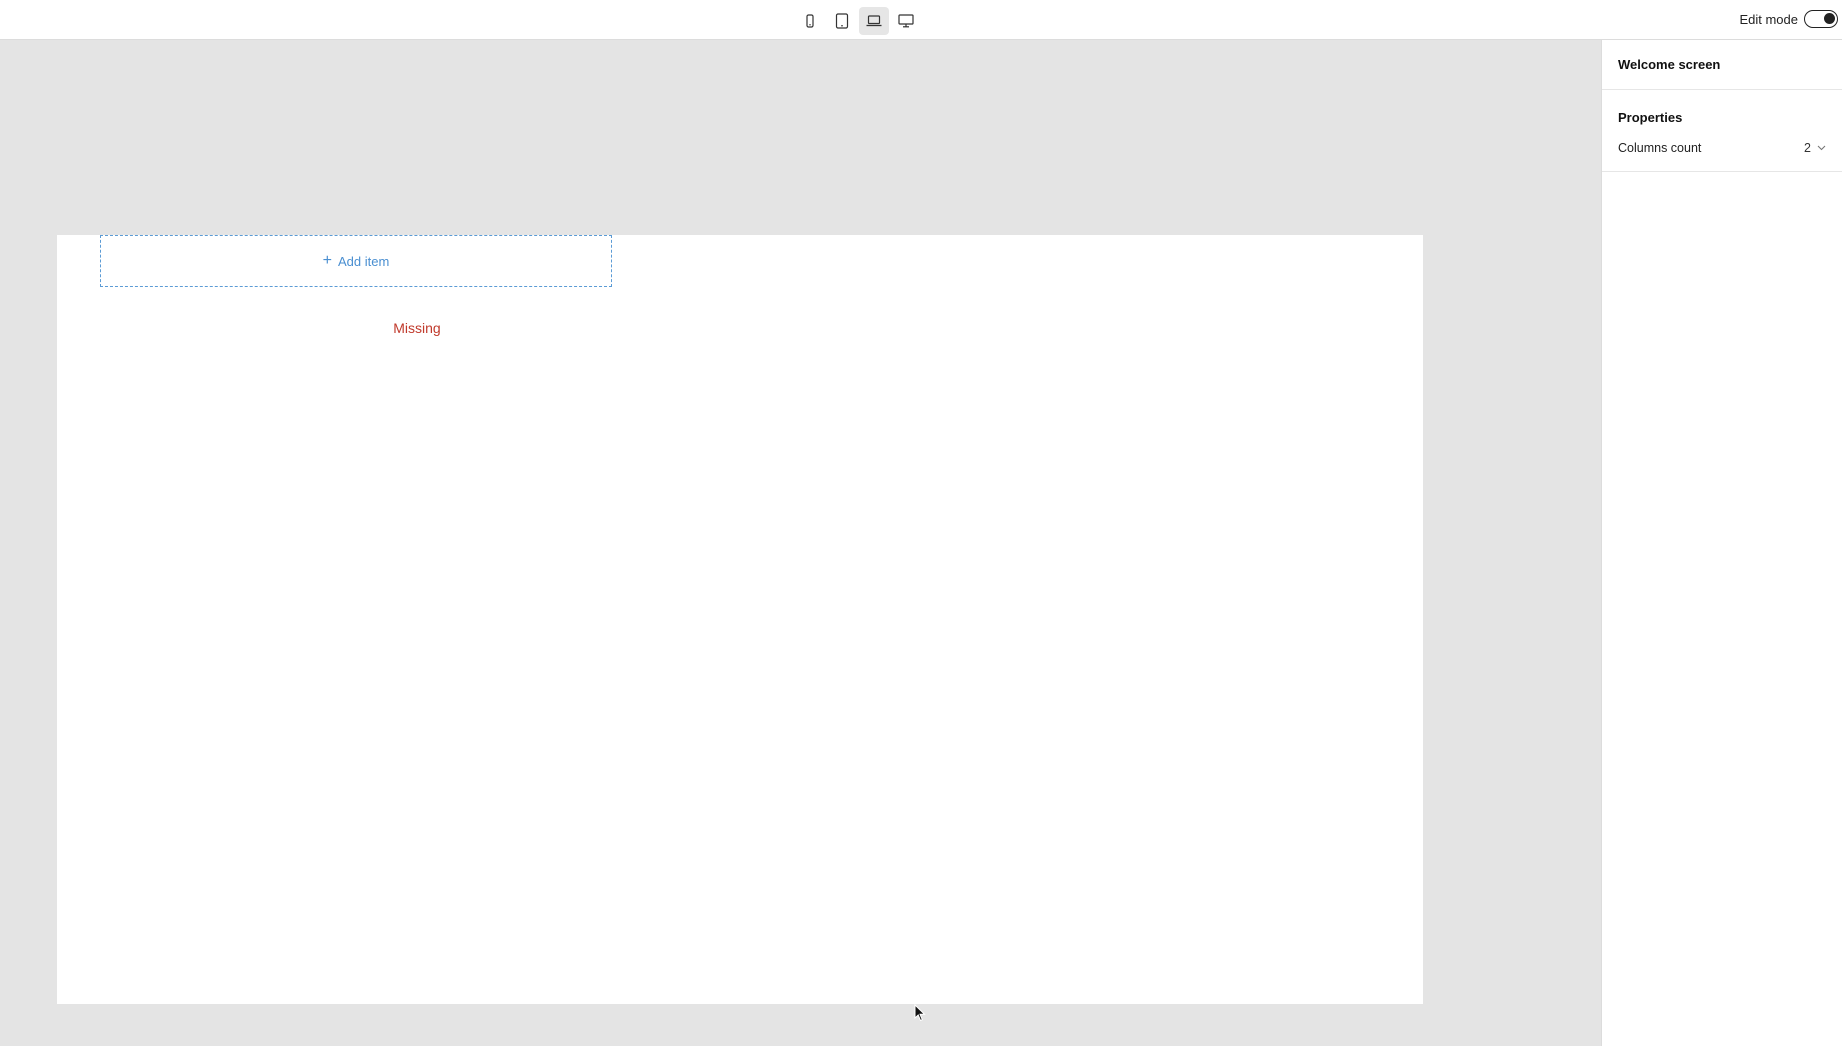 The width and height of the screenshot is (1842, 1046). I want to click on tablet-icon, so click(842, 21).